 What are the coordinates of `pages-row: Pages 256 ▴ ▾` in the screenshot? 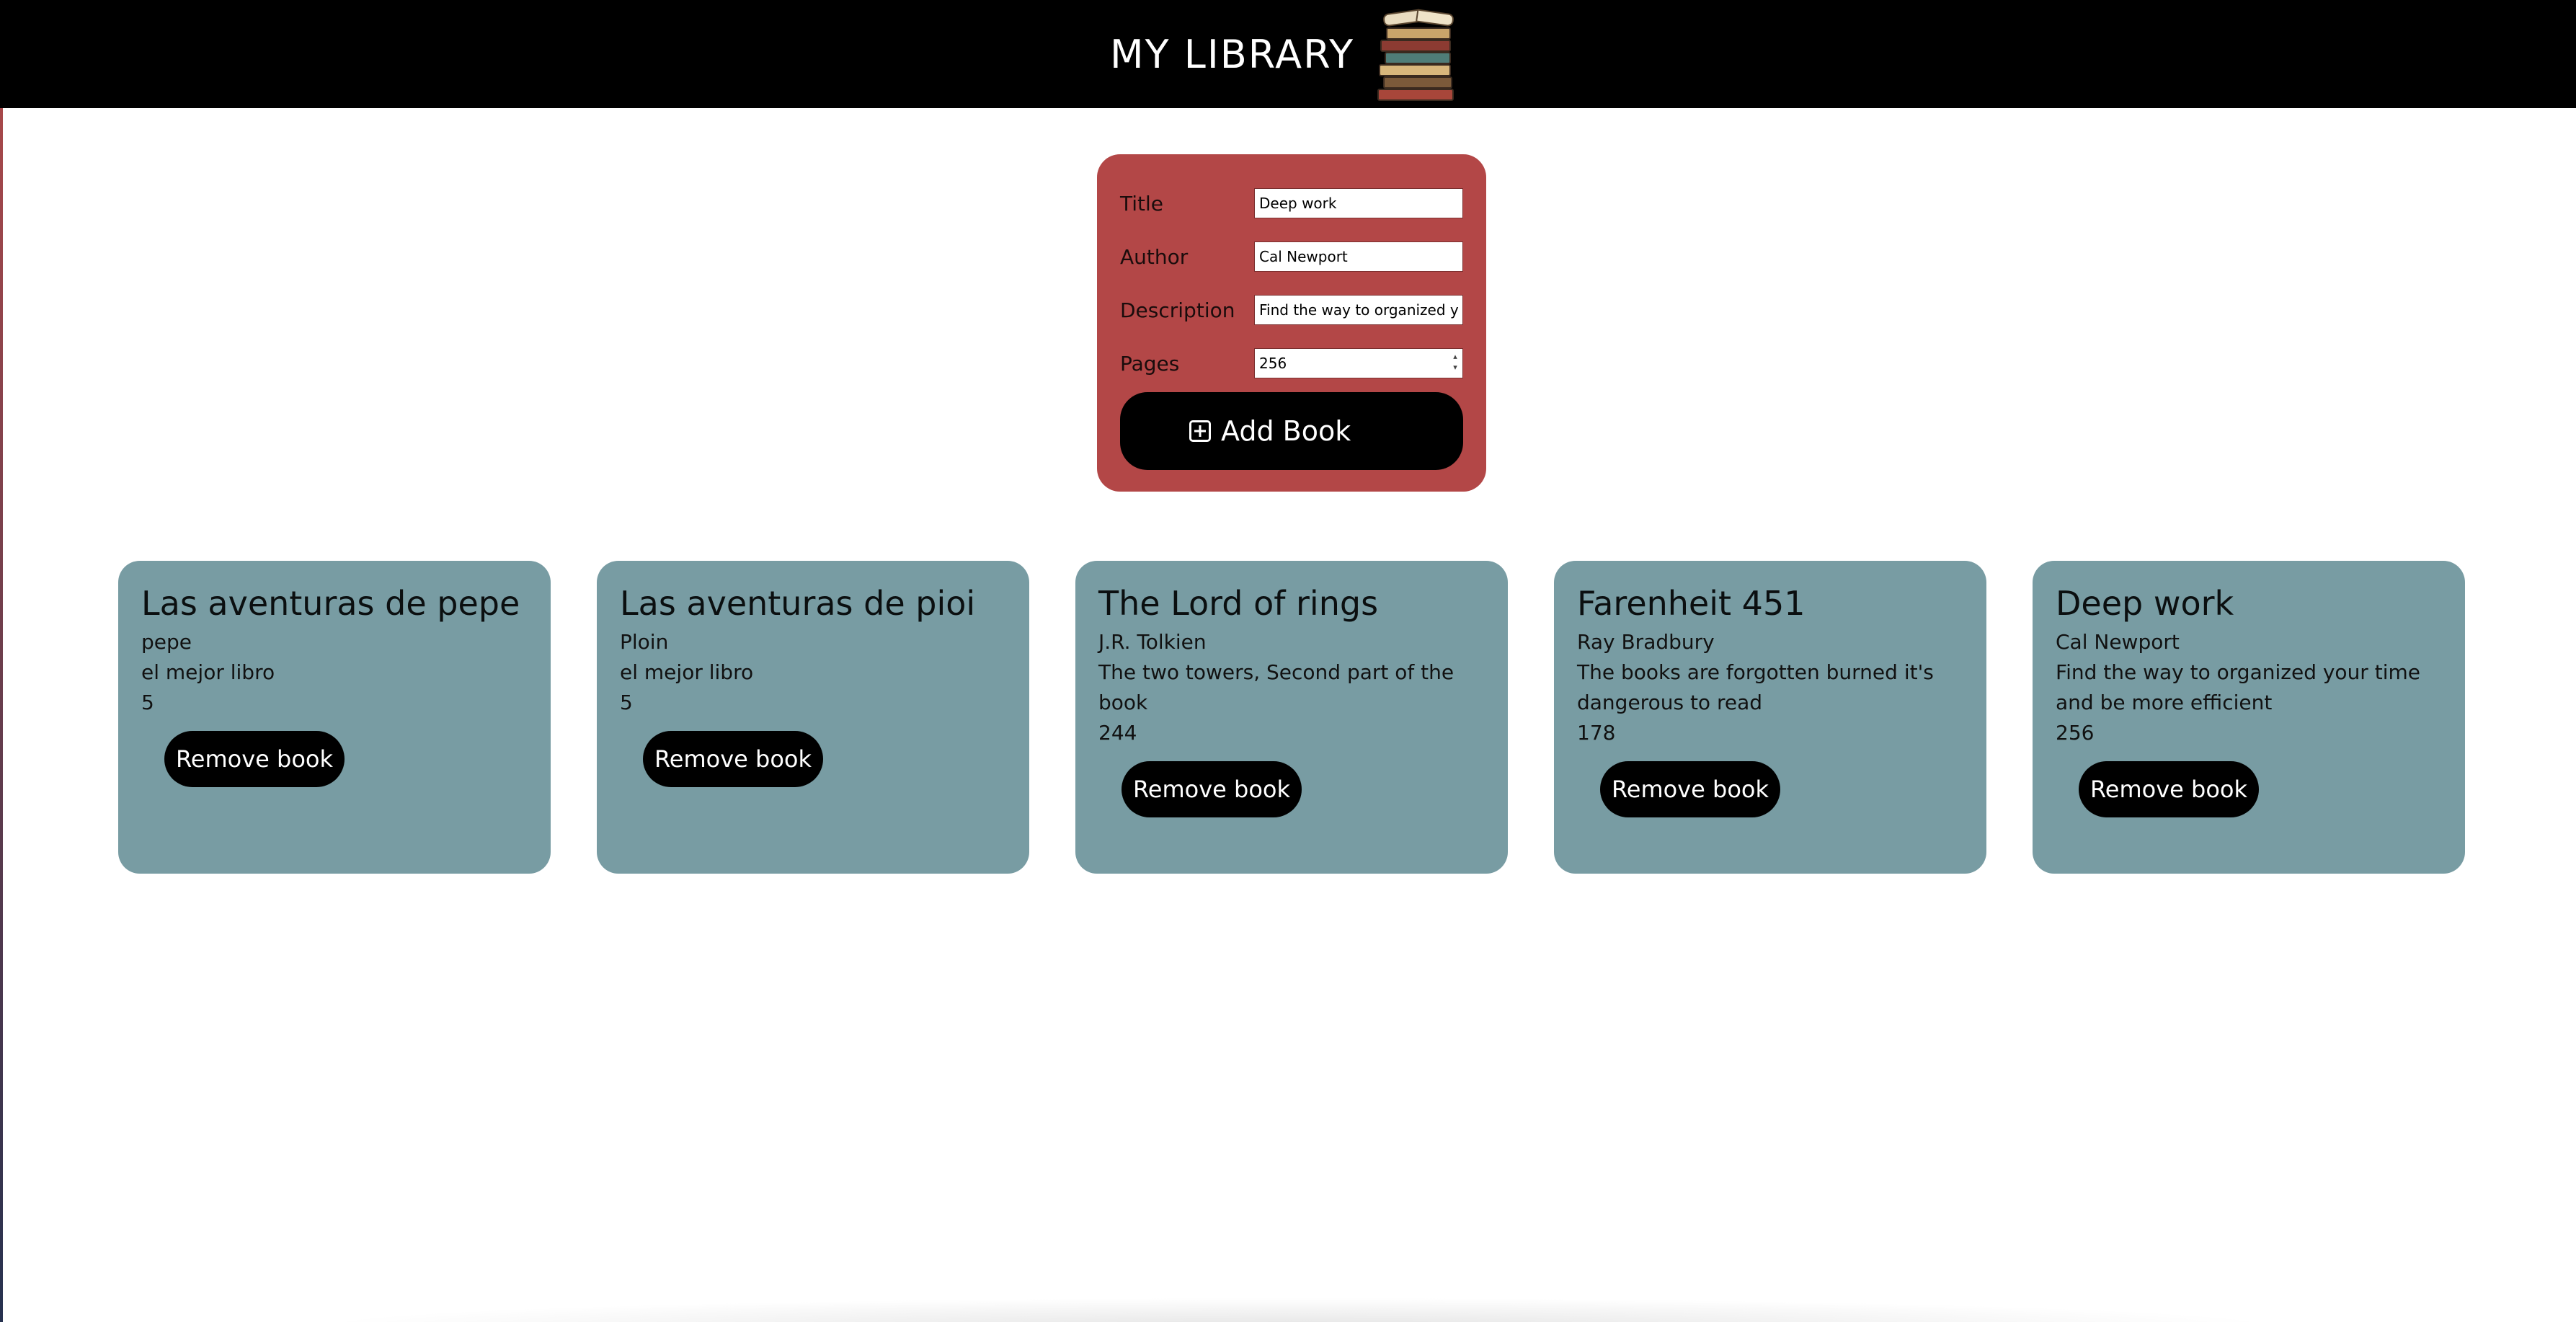 It's located at (1293, 363).